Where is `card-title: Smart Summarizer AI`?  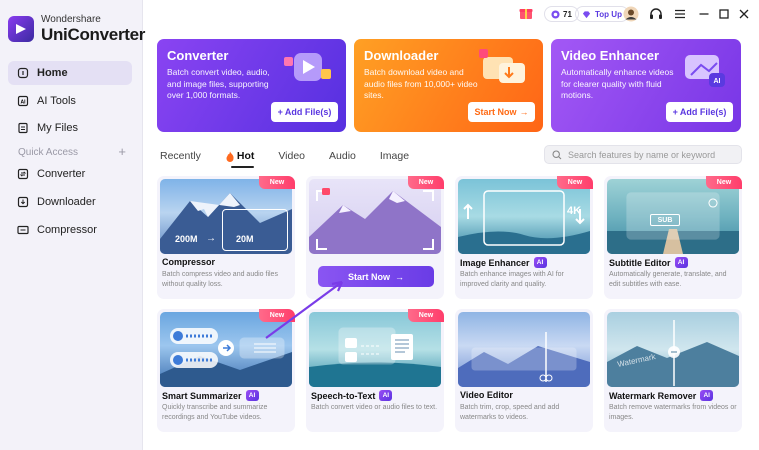 card-title: Smart Summarizer AI is located at coordinates (210, 395).